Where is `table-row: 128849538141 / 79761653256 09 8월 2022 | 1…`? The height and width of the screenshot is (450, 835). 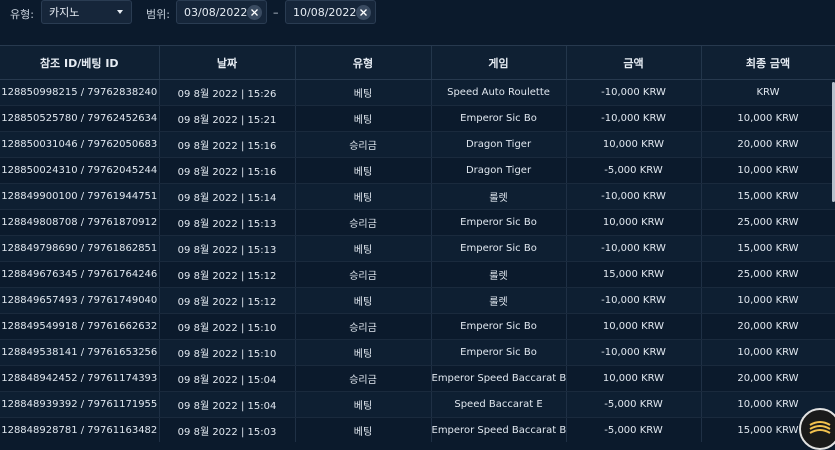
table-row: 128849538141 / 79761653256 09 8월 2022 | 1… is located at coordinates (417, 352).